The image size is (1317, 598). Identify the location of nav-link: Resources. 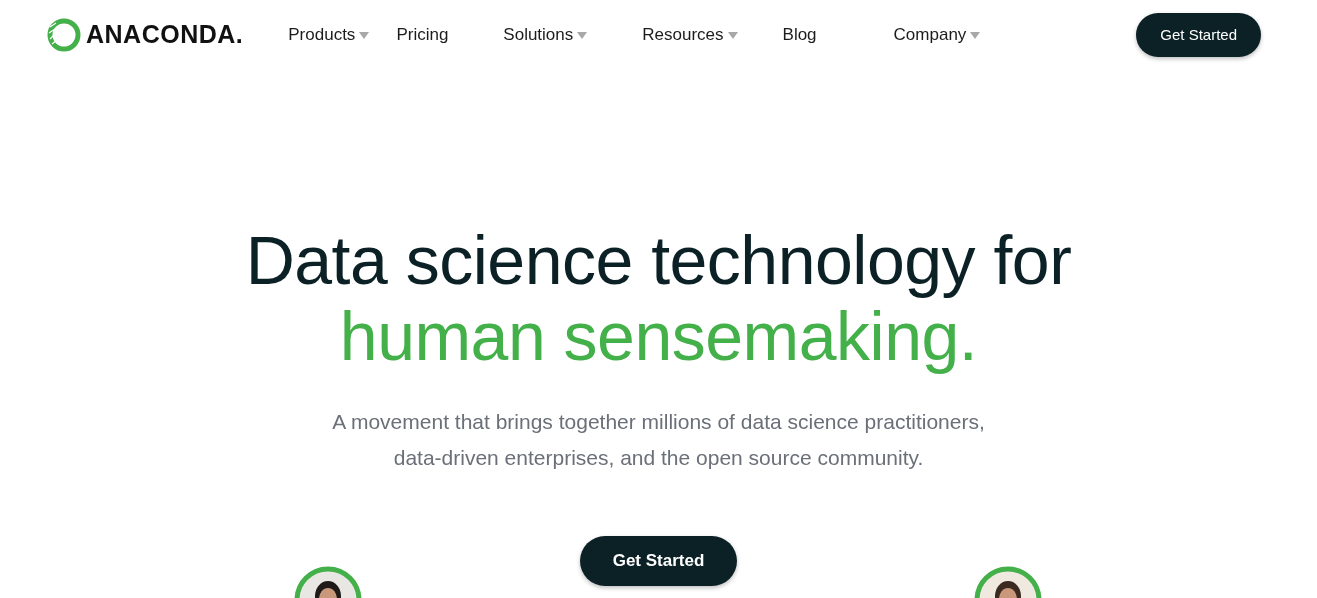
(690, 35).